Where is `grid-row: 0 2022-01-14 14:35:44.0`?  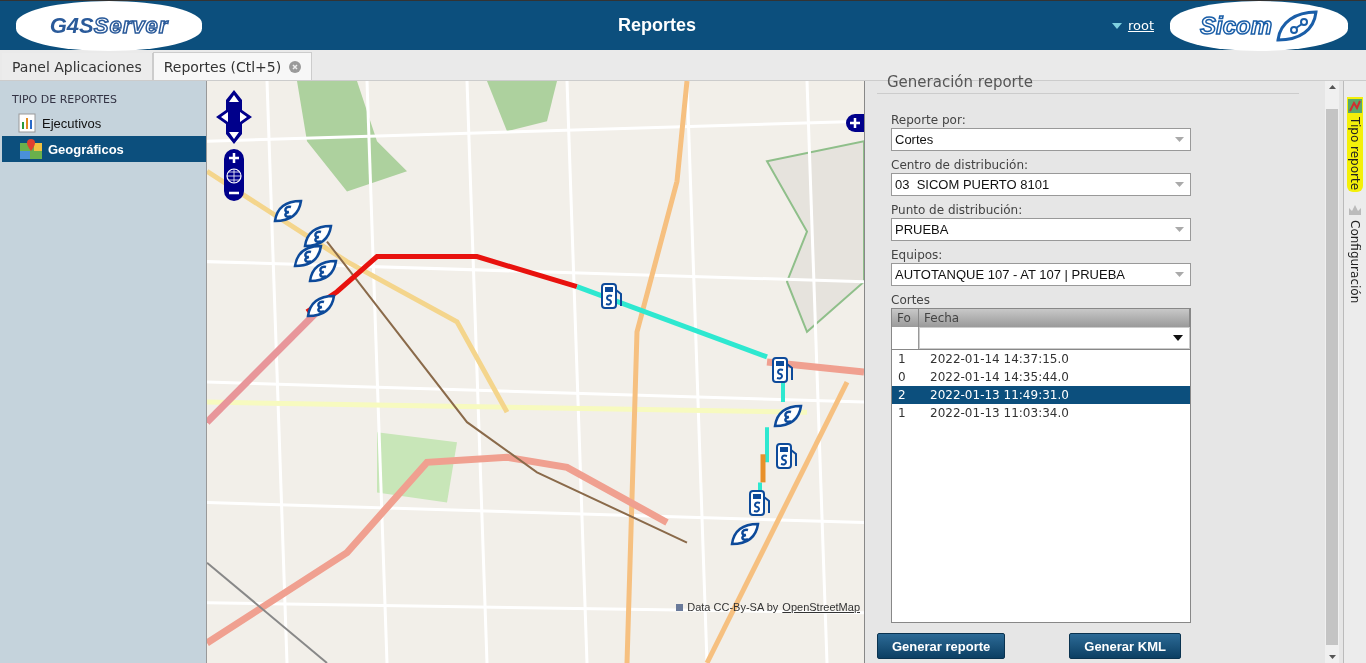 grid-row: 0 2022-01-14 14:35:44.0 is located at coordinates (1041, 377).